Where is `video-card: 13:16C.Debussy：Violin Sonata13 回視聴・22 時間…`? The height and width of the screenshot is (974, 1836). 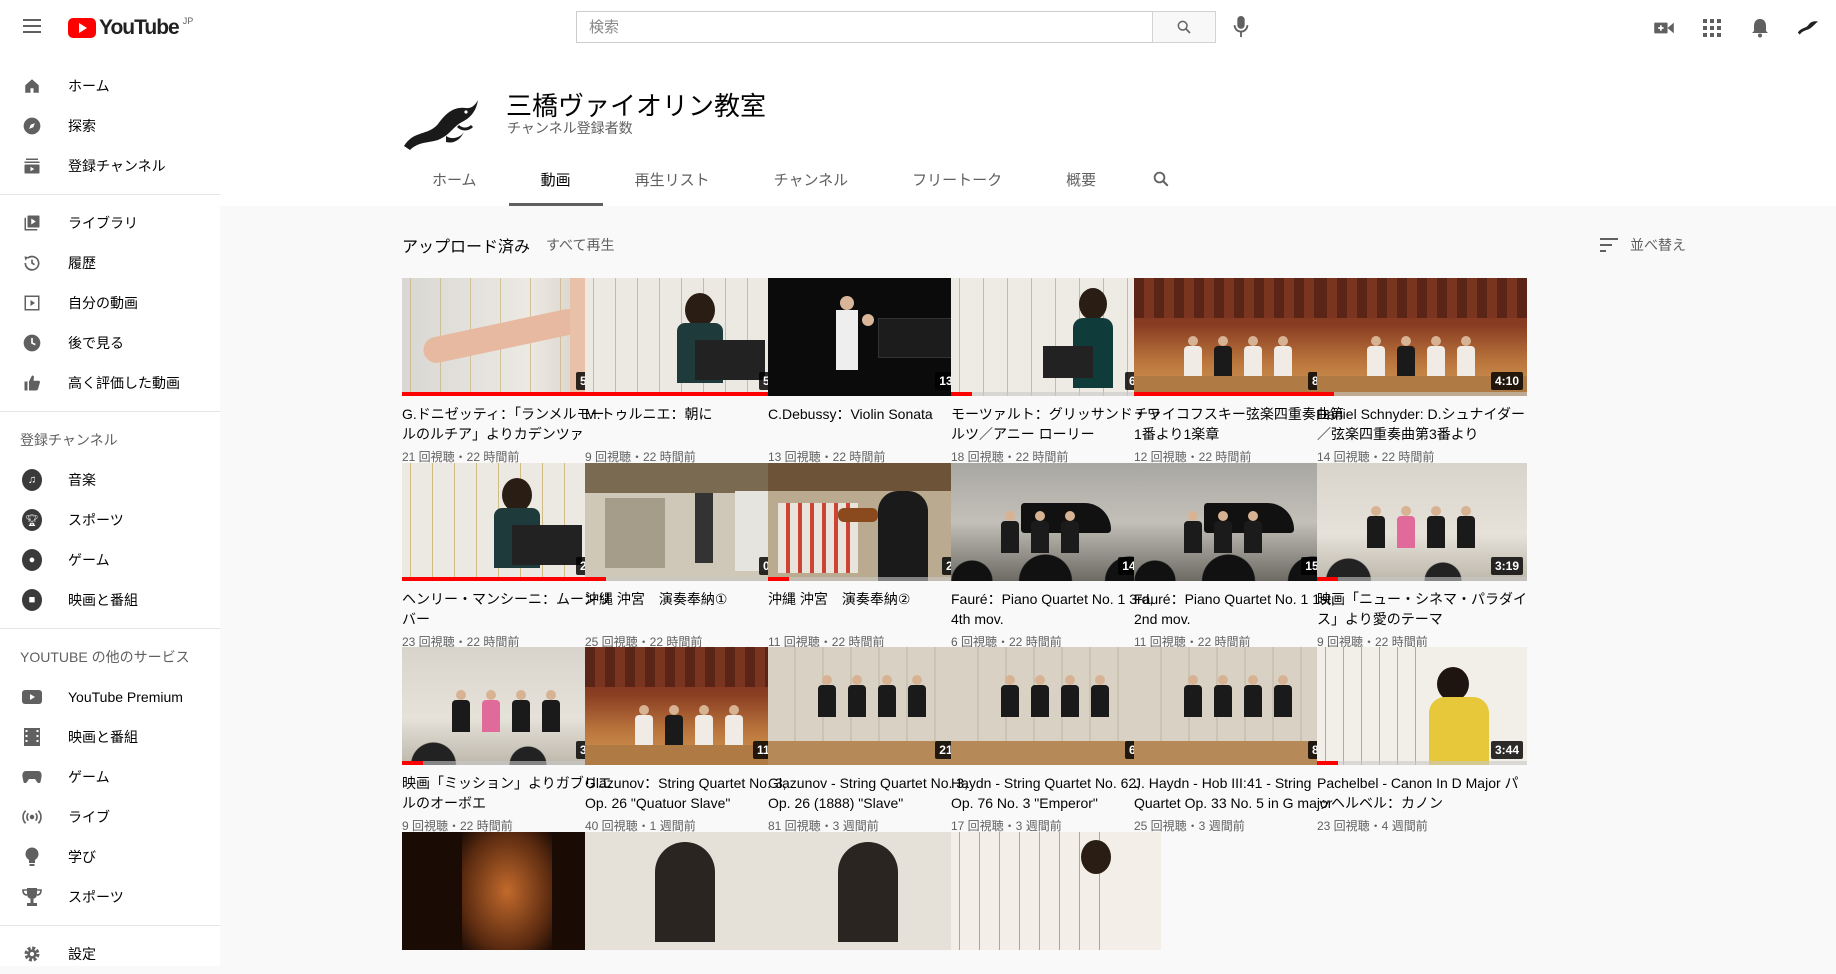 video-card: 13:16C.Debussy：Violin Sonata13 回視聴・22 時間… is located at coordinates (873, 371).